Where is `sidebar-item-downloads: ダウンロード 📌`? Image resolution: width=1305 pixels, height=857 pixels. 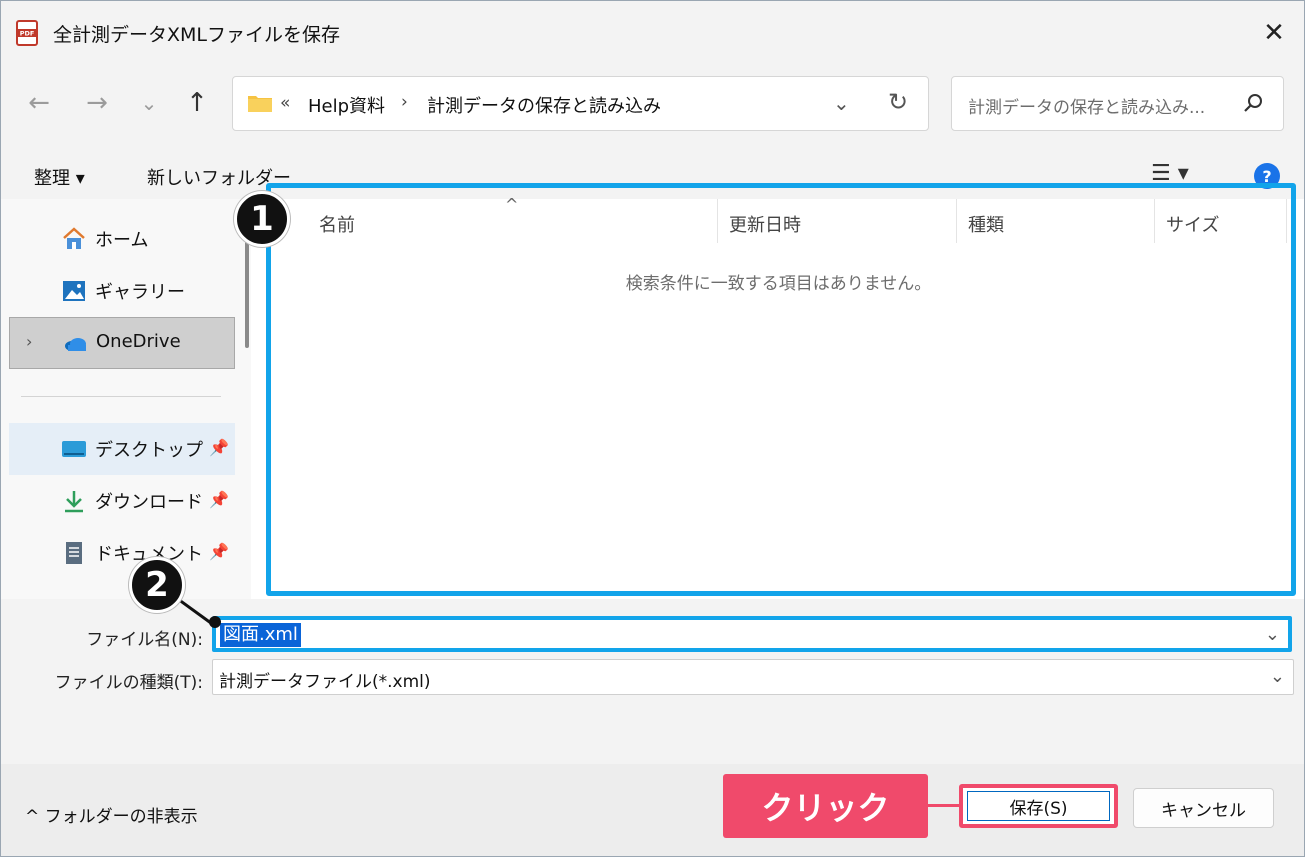 sidebar-item-downloads: ダウンロード 📌 is located at coordinates (122, 501).